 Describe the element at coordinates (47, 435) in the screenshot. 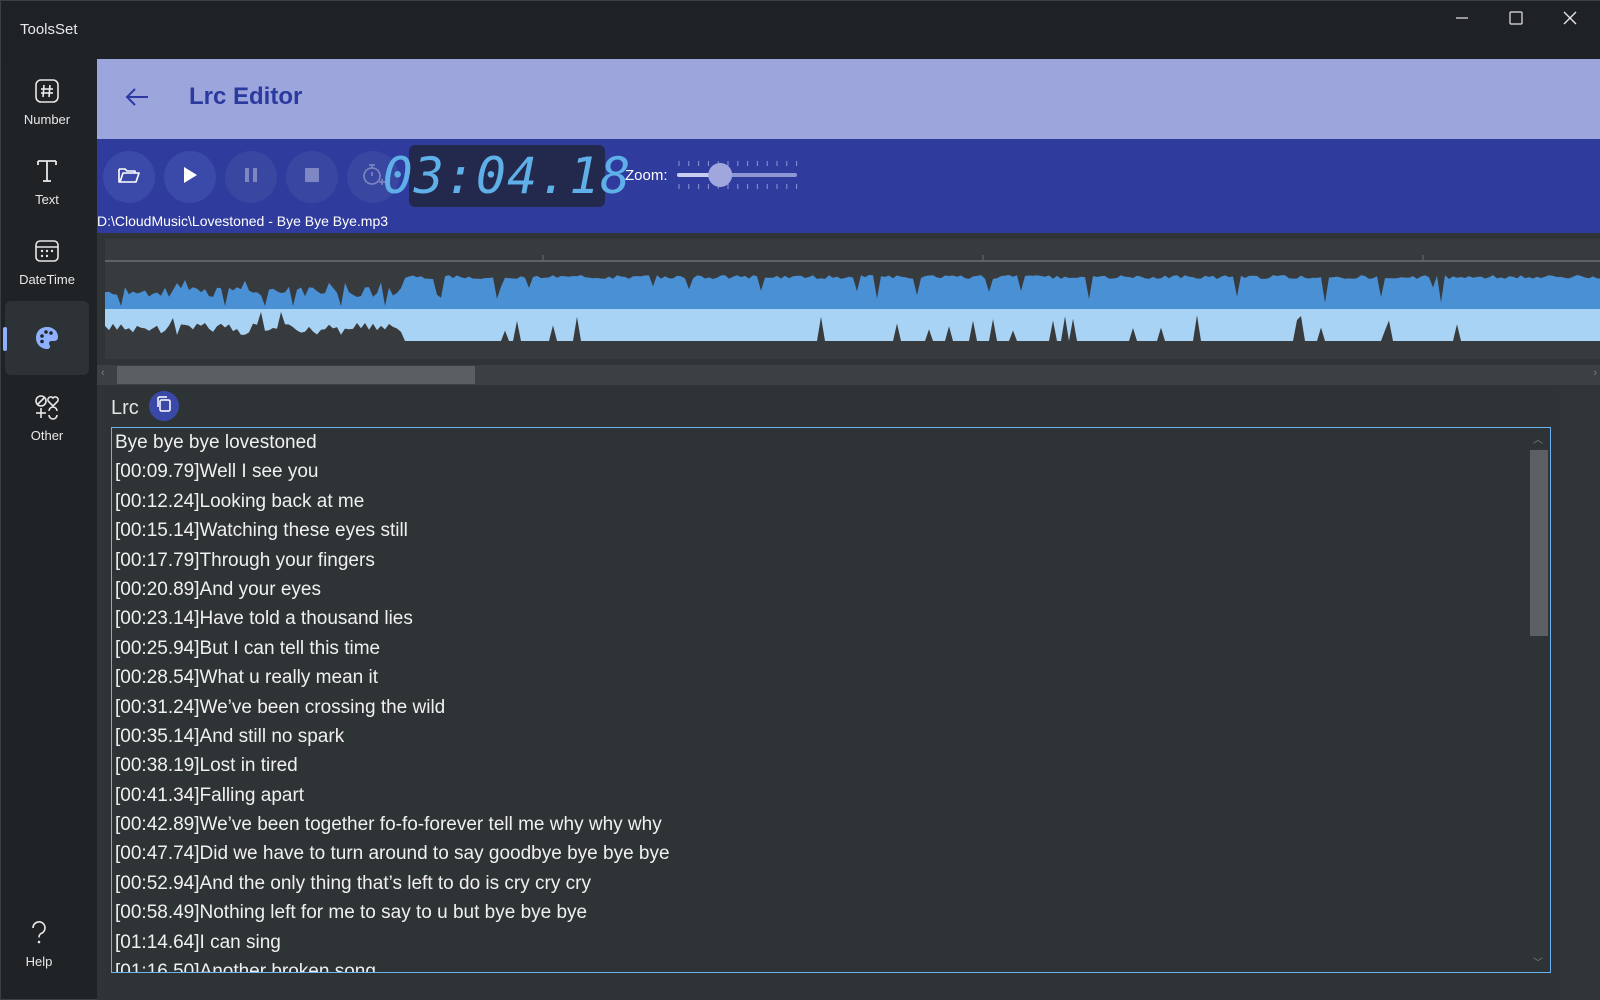

I see `sidebar-item-label: Other` at that location.